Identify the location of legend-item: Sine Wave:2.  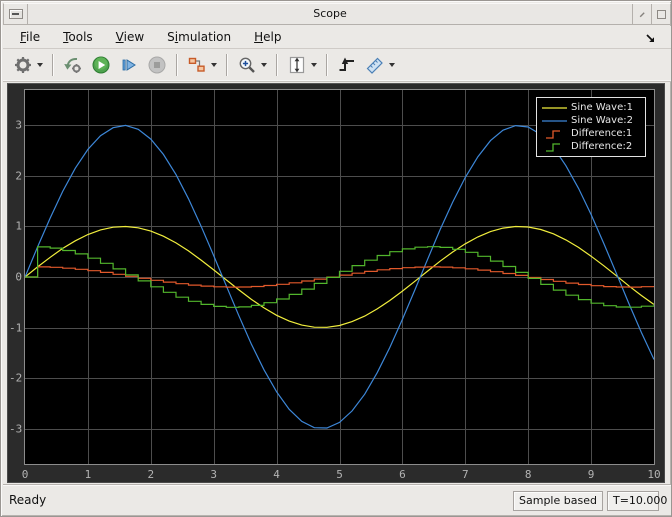
(591, 120).